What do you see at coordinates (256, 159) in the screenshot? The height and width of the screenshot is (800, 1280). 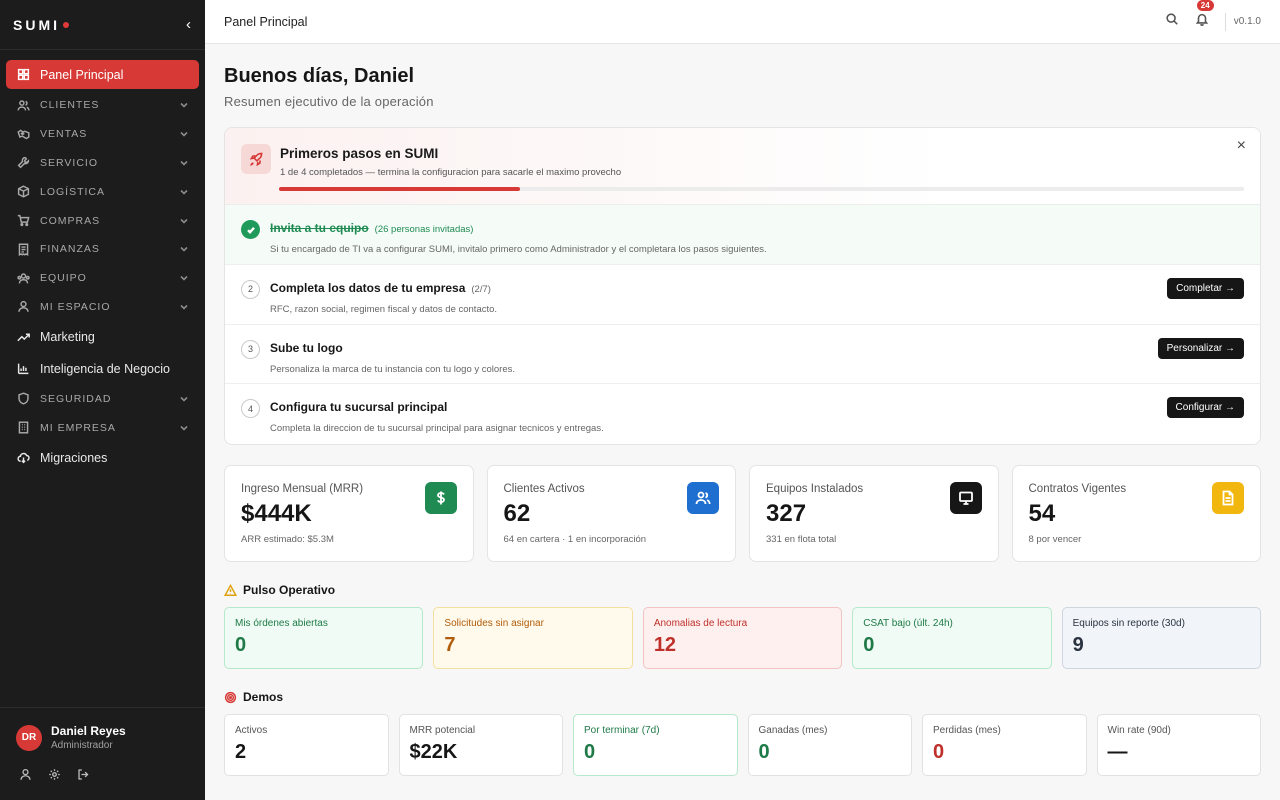 I see `rocket-icon` at bounding box center [256, 159].